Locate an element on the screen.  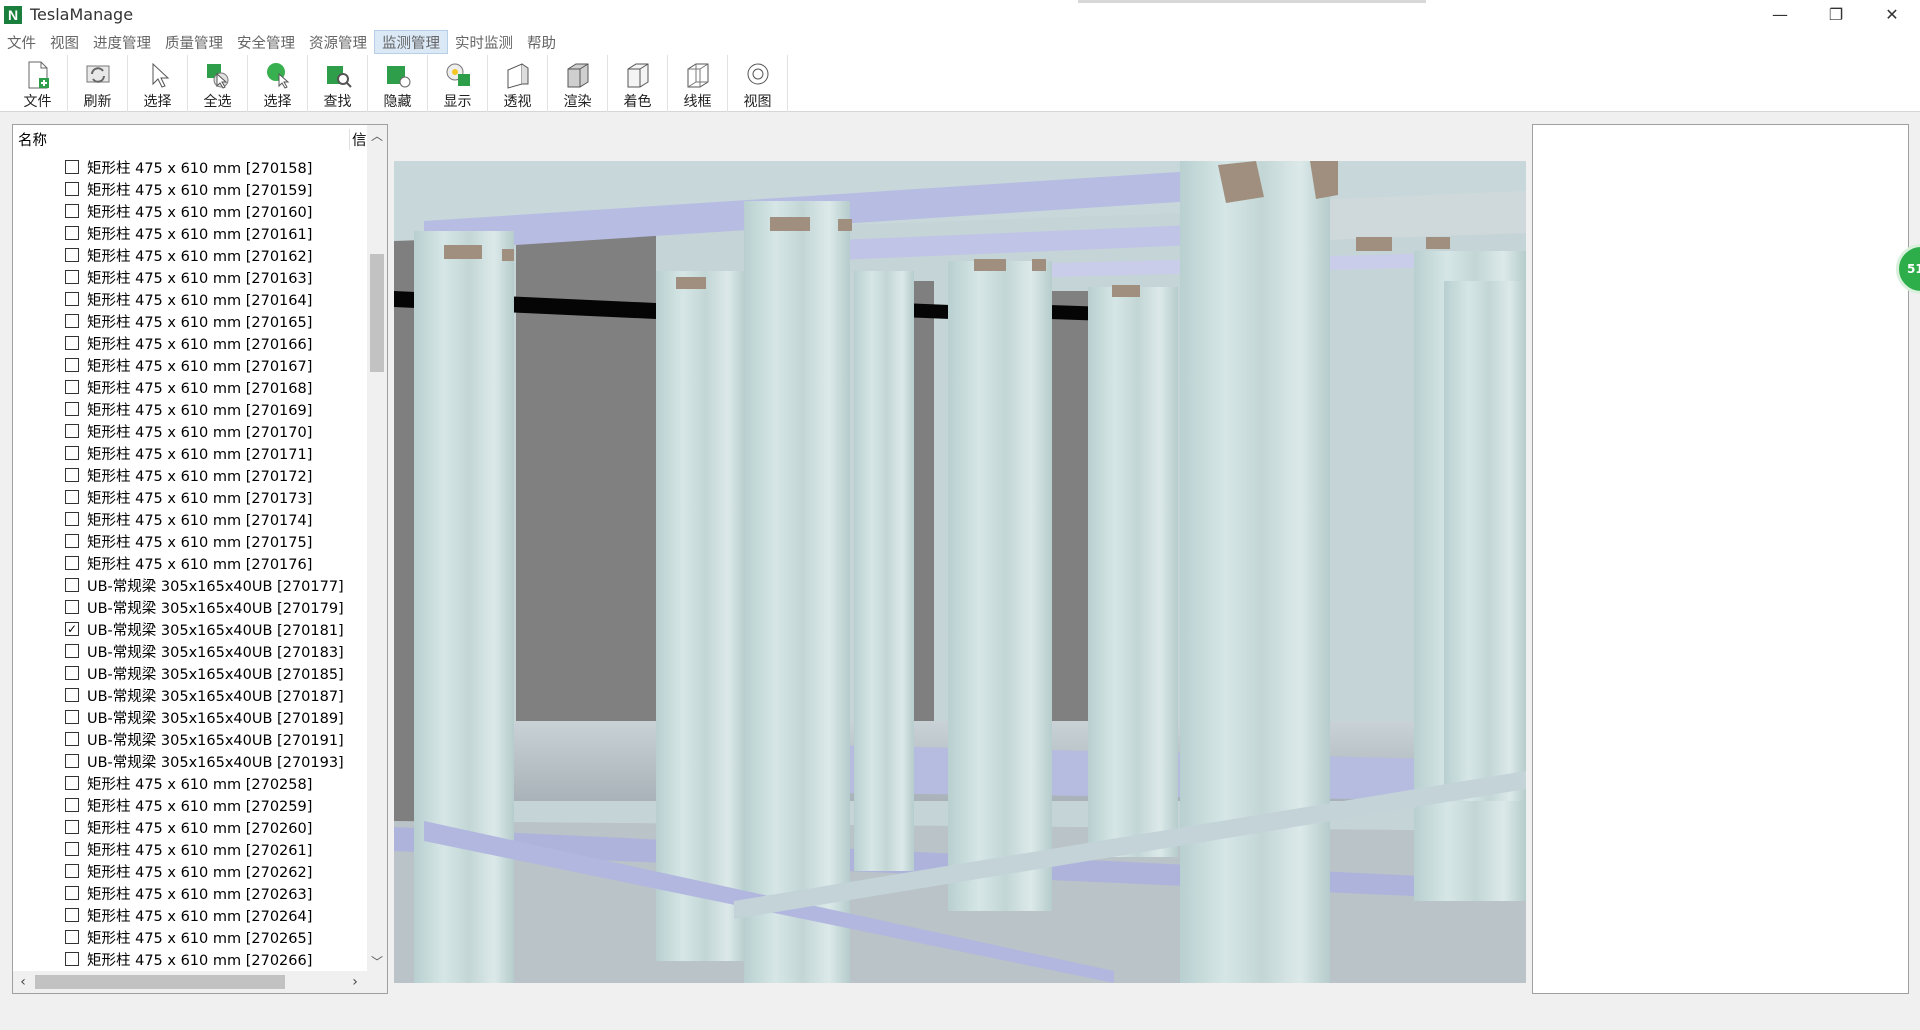
tree-item: 矩形柱 475 x 610 mm [270162] is located at coordinates (190, 255).